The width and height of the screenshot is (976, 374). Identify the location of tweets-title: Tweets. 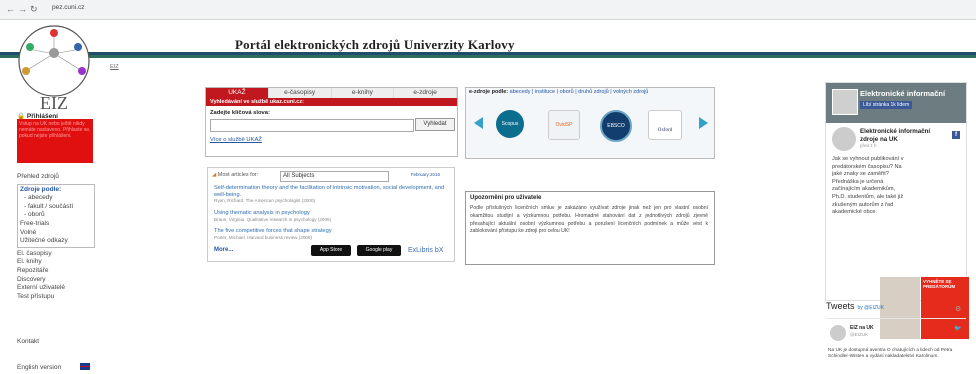
(840, 306).